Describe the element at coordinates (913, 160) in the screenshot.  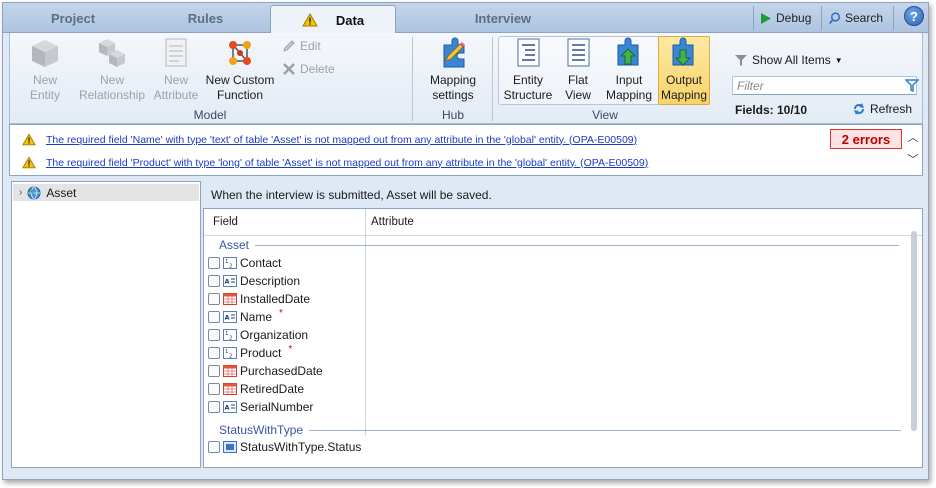
I see `chevron-down-icon: ﹀` at that location.